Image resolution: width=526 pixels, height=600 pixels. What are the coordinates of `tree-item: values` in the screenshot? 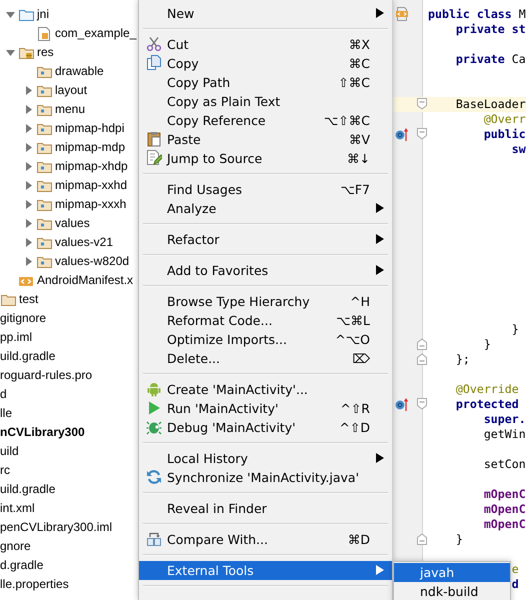 It's located at (72, 223).